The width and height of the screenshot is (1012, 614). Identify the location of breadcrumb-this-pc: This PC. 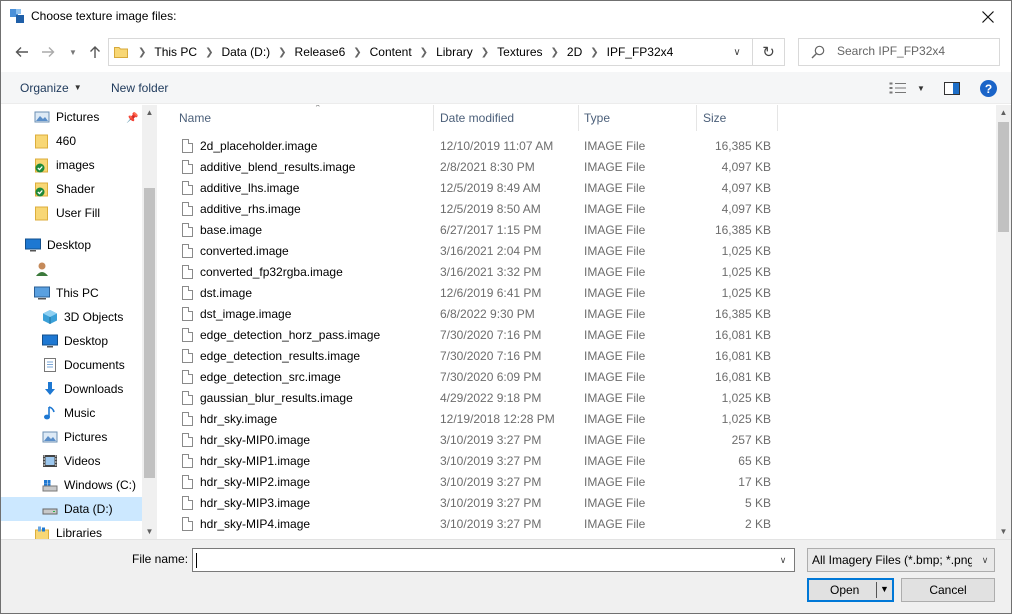
(175, 52).